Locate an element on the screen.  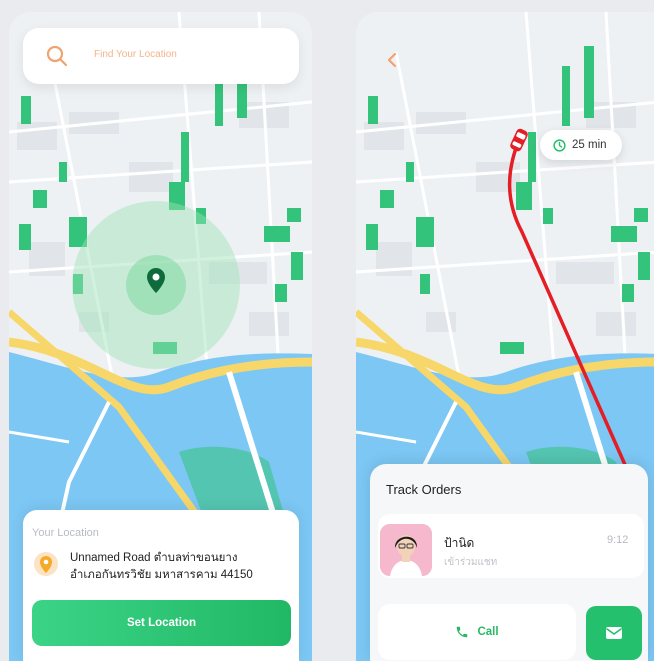
driver-avatar is located at coordinates (406, 550).